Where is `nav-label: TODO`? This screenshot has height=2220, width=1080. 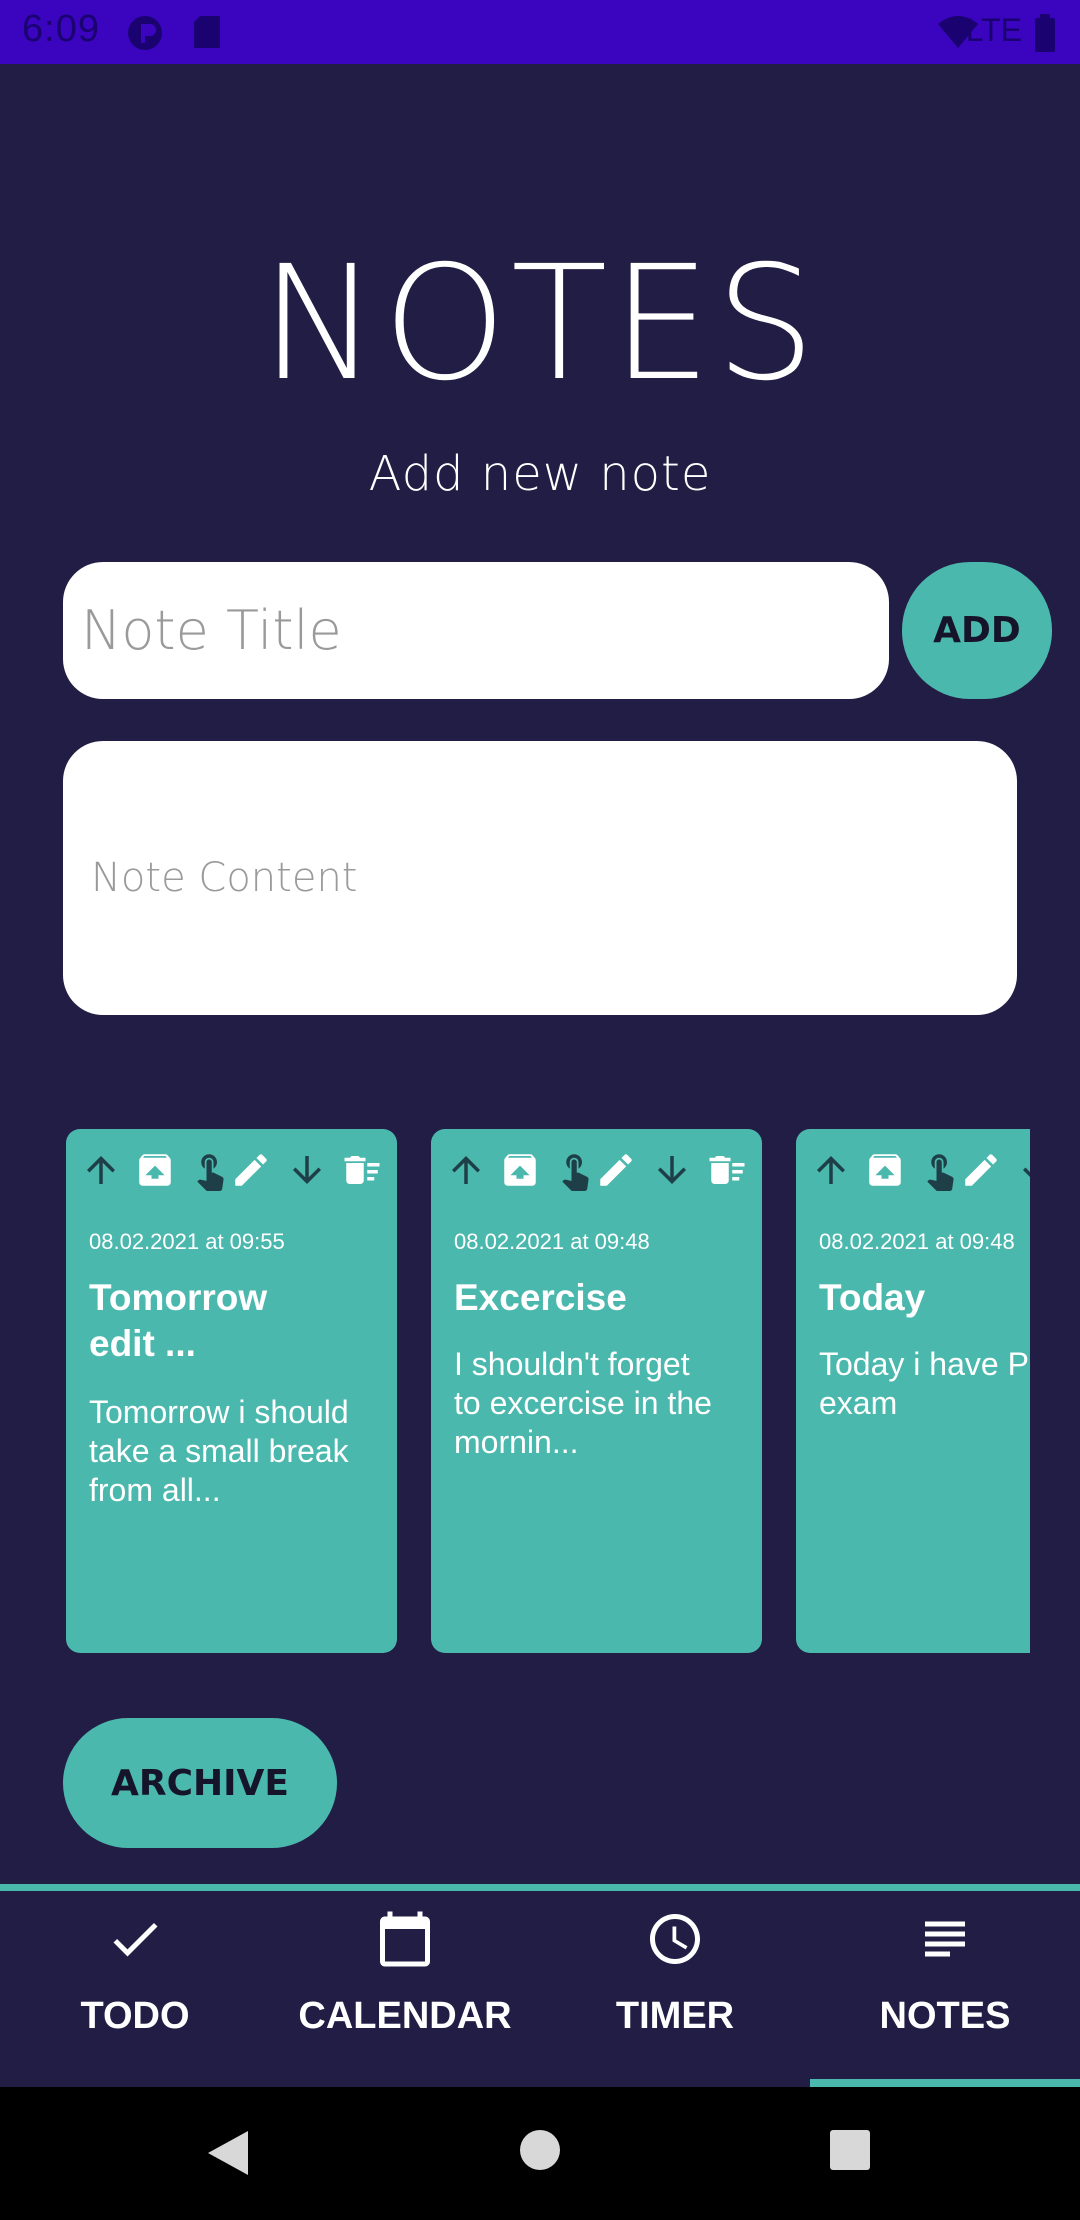
nav-label: TODO is located at coordinates (135, 2016).